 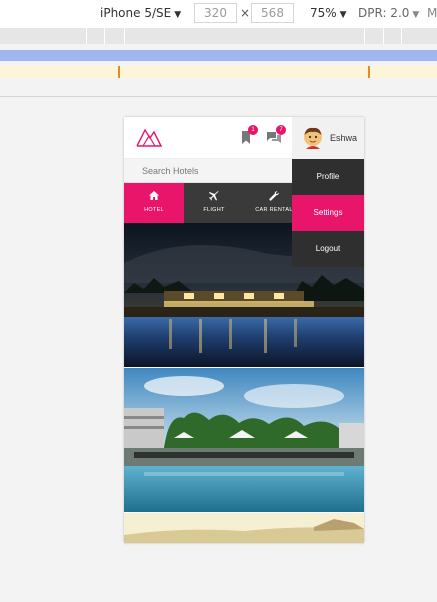 What do you see at coordinates (244, 440) in the screenshot?
I see `hotel-day-pool-image` at bounding box center [244, 440].